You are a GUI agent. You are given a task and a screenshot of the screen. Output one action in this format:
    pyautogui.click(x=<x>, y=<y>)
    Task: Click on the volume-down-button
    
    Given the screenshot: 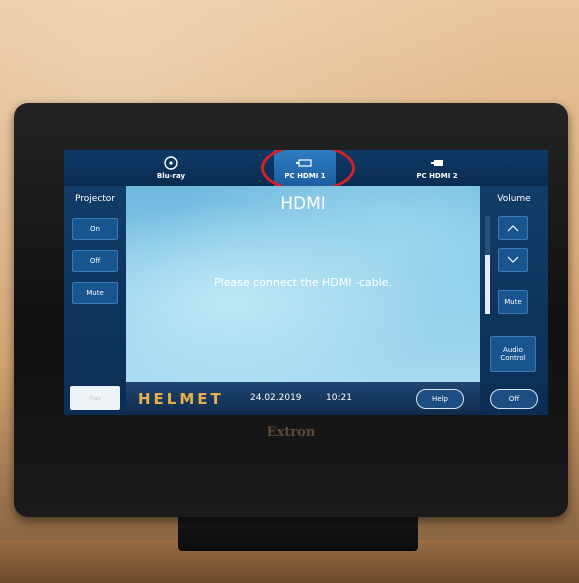 What is the action you would take?
    pyautogui.click(x=513, y=260)
    